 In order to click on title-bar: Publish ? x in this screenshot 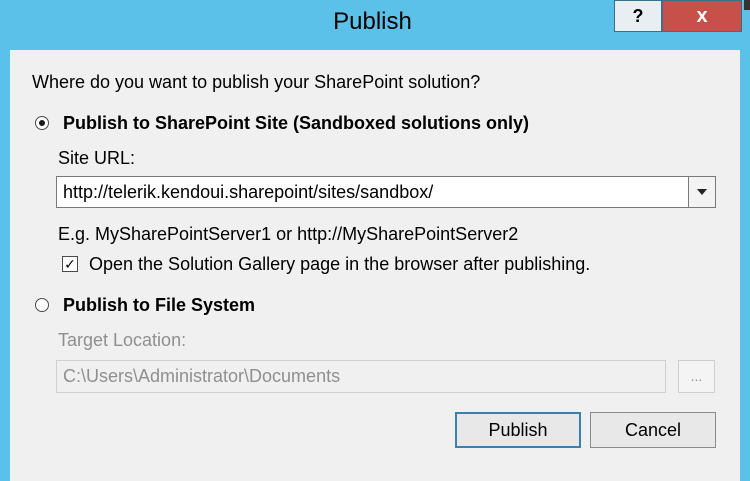, I will do `click(375, 25)`.